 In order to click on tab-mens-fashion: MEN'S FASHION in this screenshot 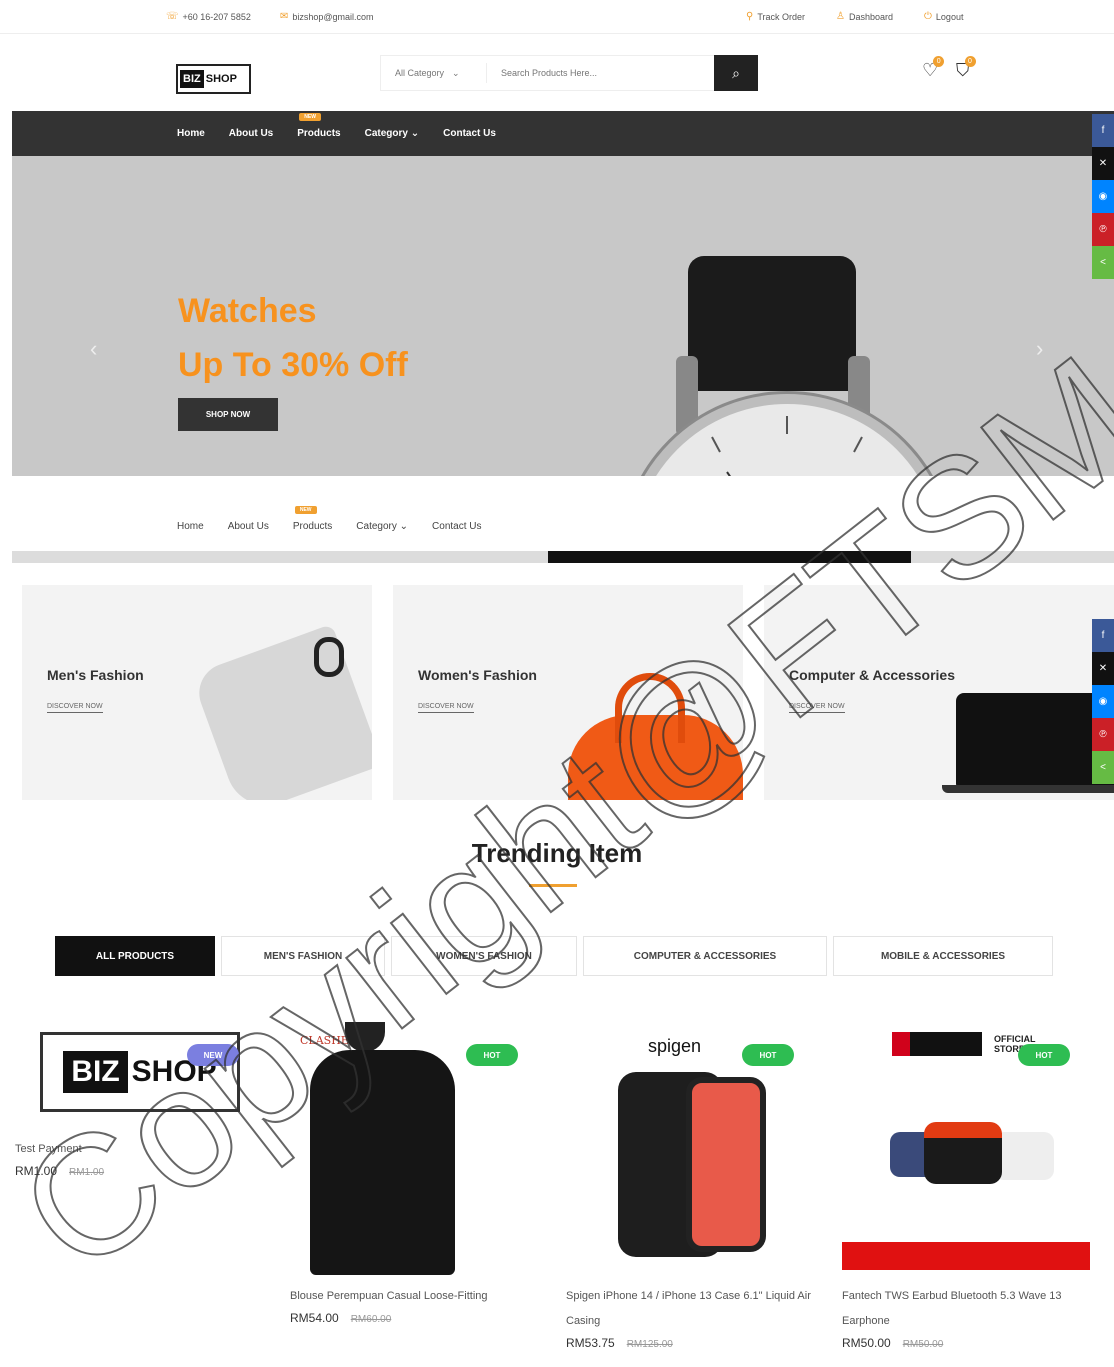, I will do `click(303, 956)`.